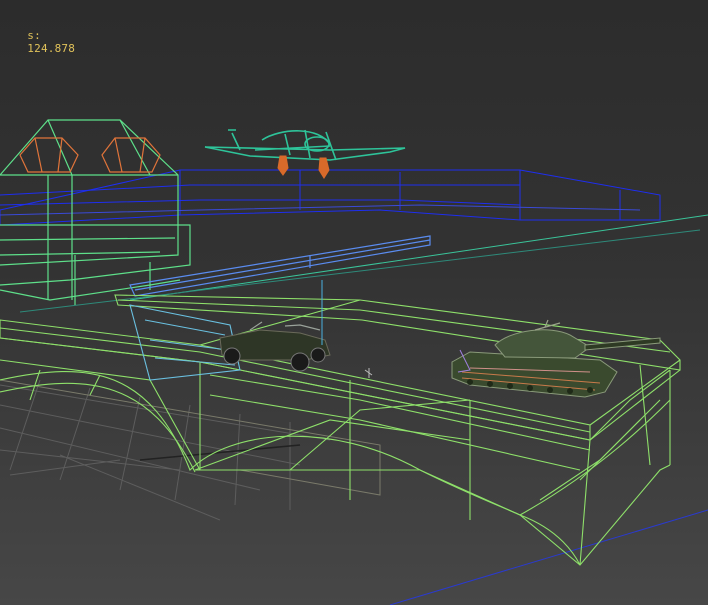 The height and width of the screenshot is (605, 708). I want to click on blue-terrain-wireframe, so click(330, 197).